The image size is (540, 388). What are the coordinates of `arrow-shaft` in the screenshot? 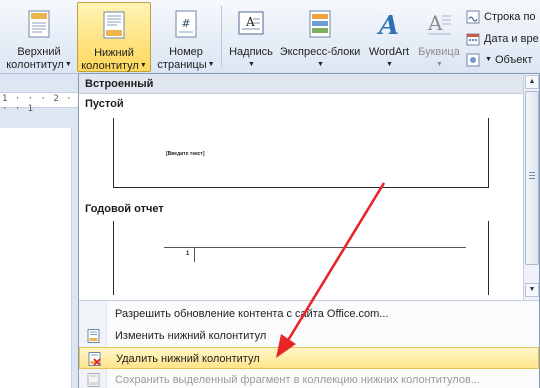 It's located at (335, 262).